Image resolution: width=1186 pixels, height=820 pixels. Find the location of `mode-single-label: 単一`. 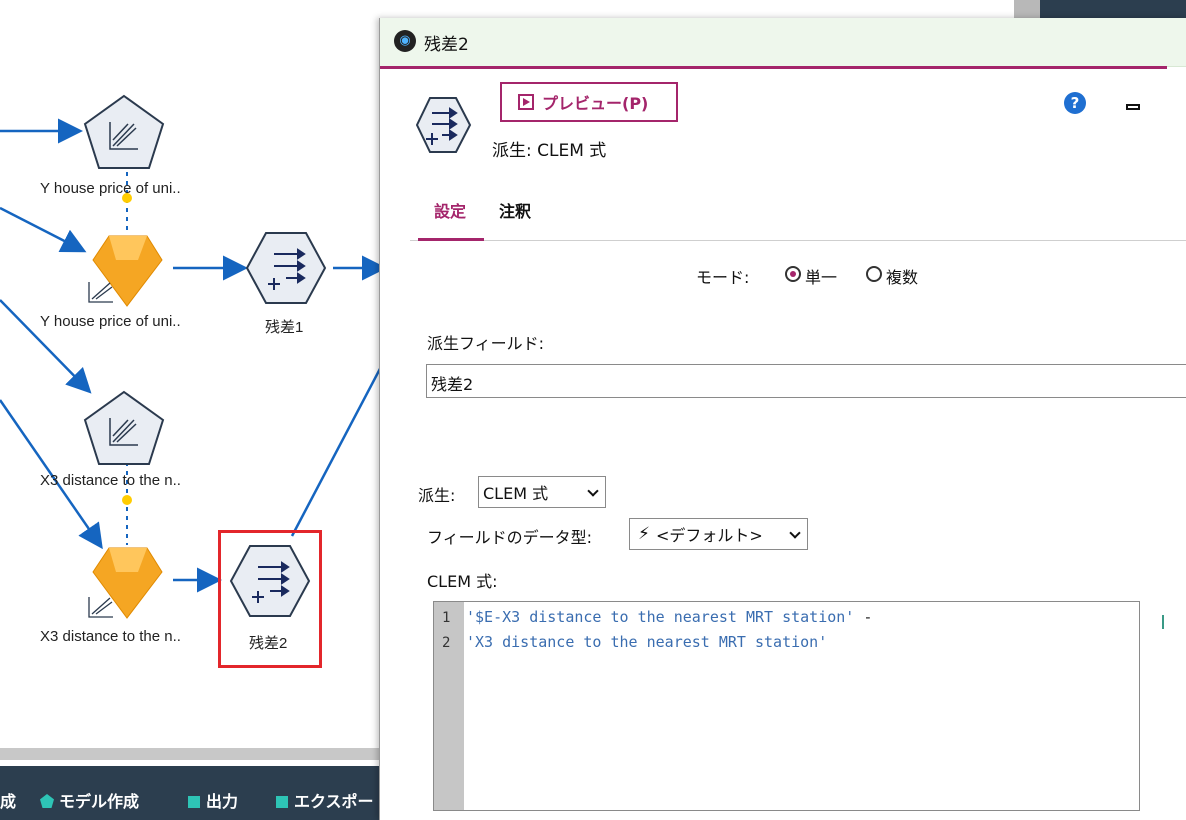

mode-single-label: 単一 is located at coordinates (821, 276).